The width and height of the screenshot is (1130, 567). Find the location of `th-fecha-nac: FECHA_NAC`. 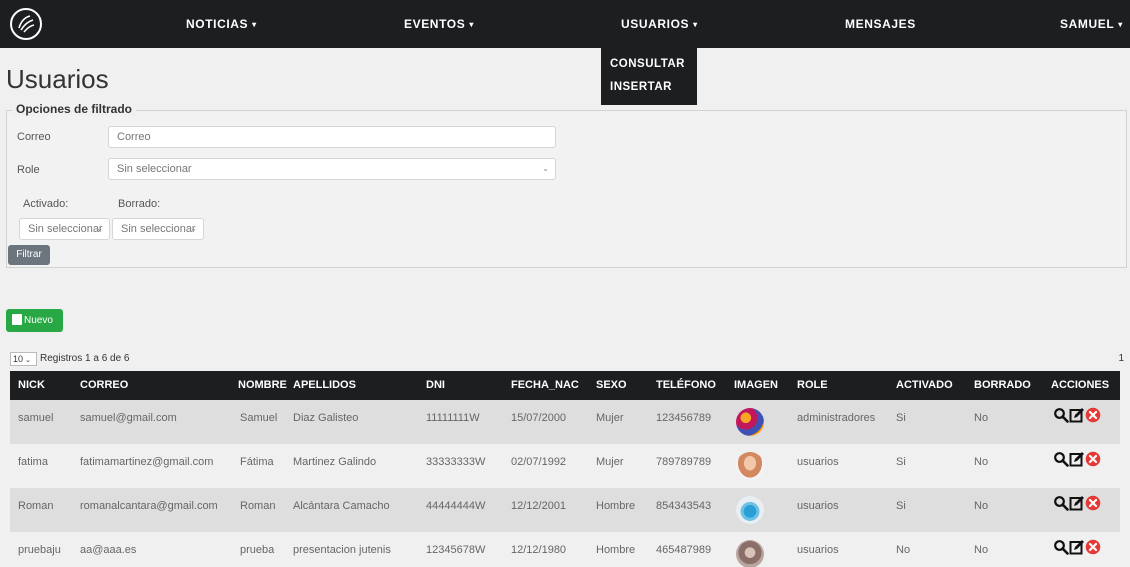

th-fecha-nac: FECHA_NAC is located at coordinates (545, 385).